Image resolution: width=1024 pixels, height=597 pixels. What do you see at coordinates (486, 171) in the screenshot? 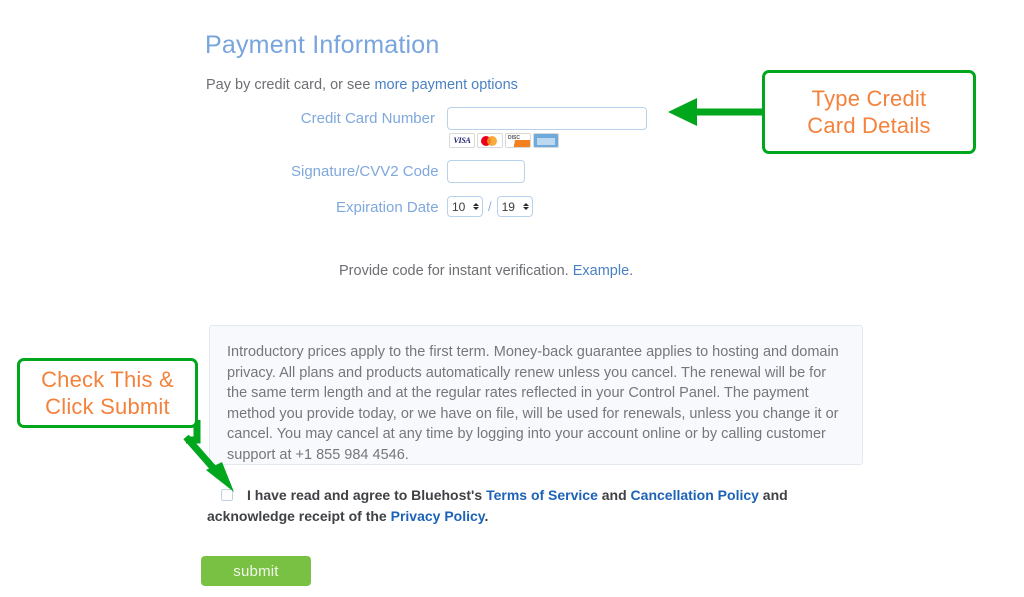
I see `cvv-input` at bounding box center [486, 171].